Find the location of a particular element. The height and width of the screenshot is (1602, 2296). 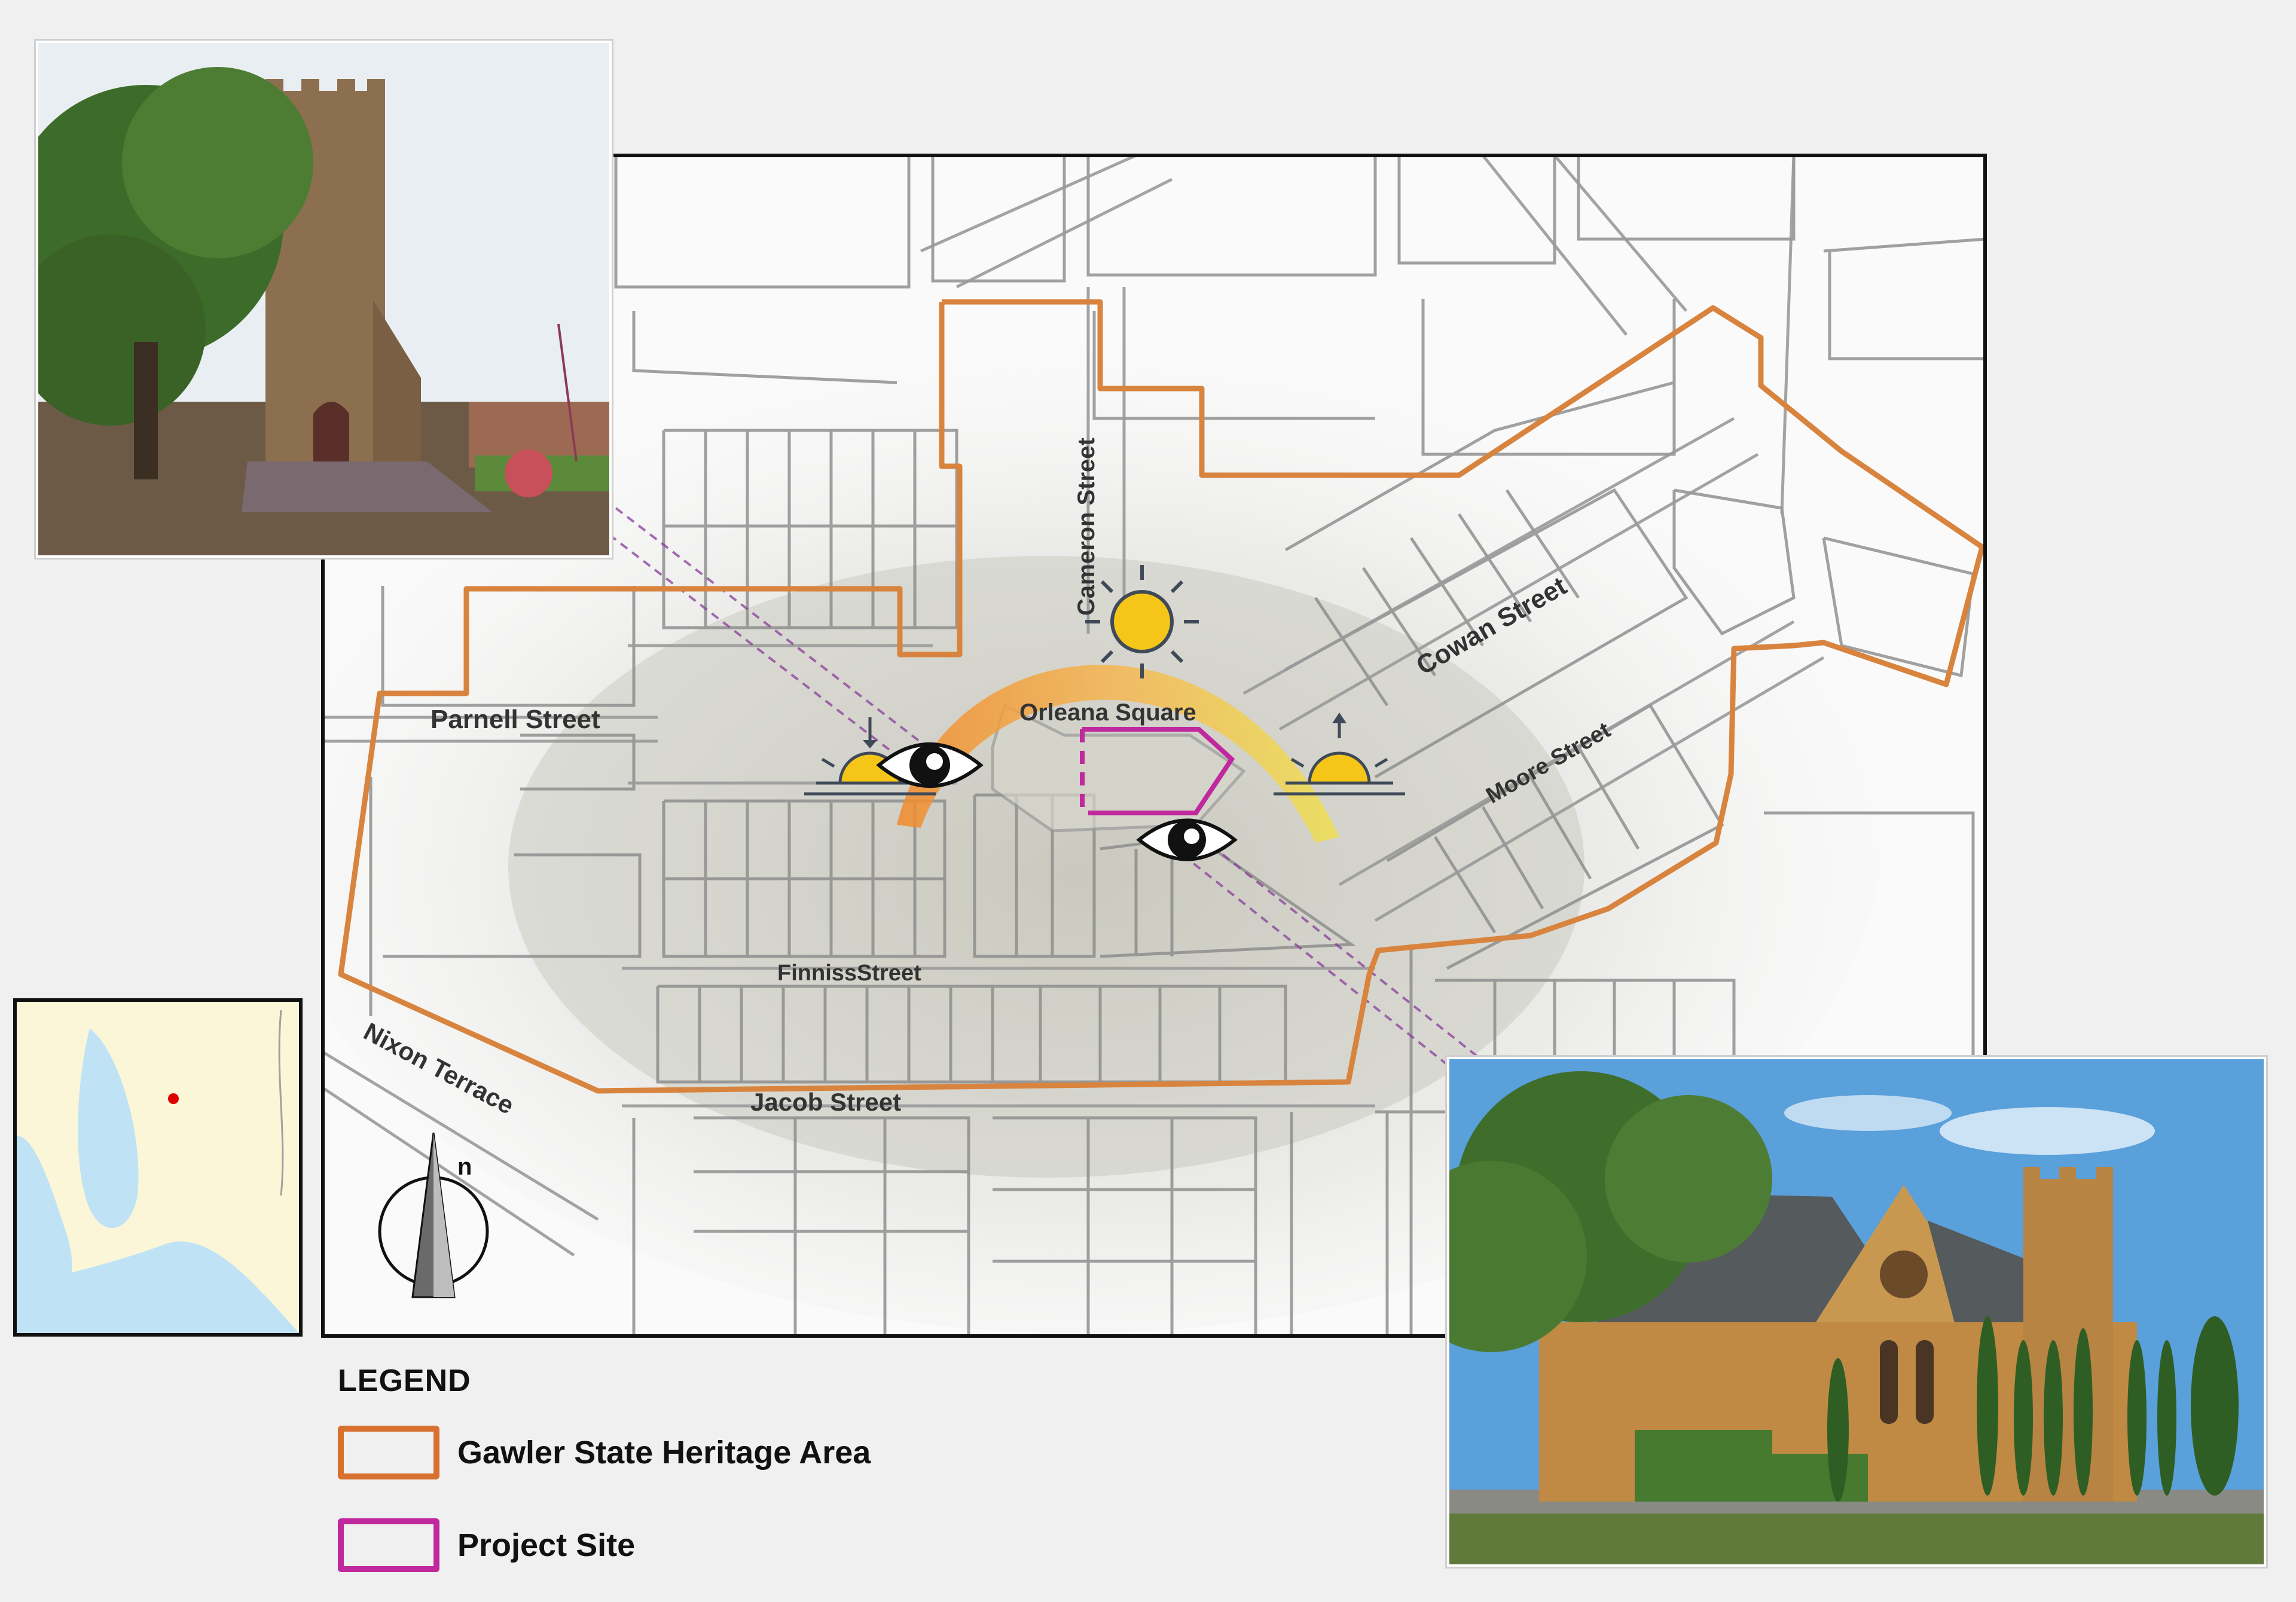

legend-title: LEGEND is located at coordinates (404, 1381).